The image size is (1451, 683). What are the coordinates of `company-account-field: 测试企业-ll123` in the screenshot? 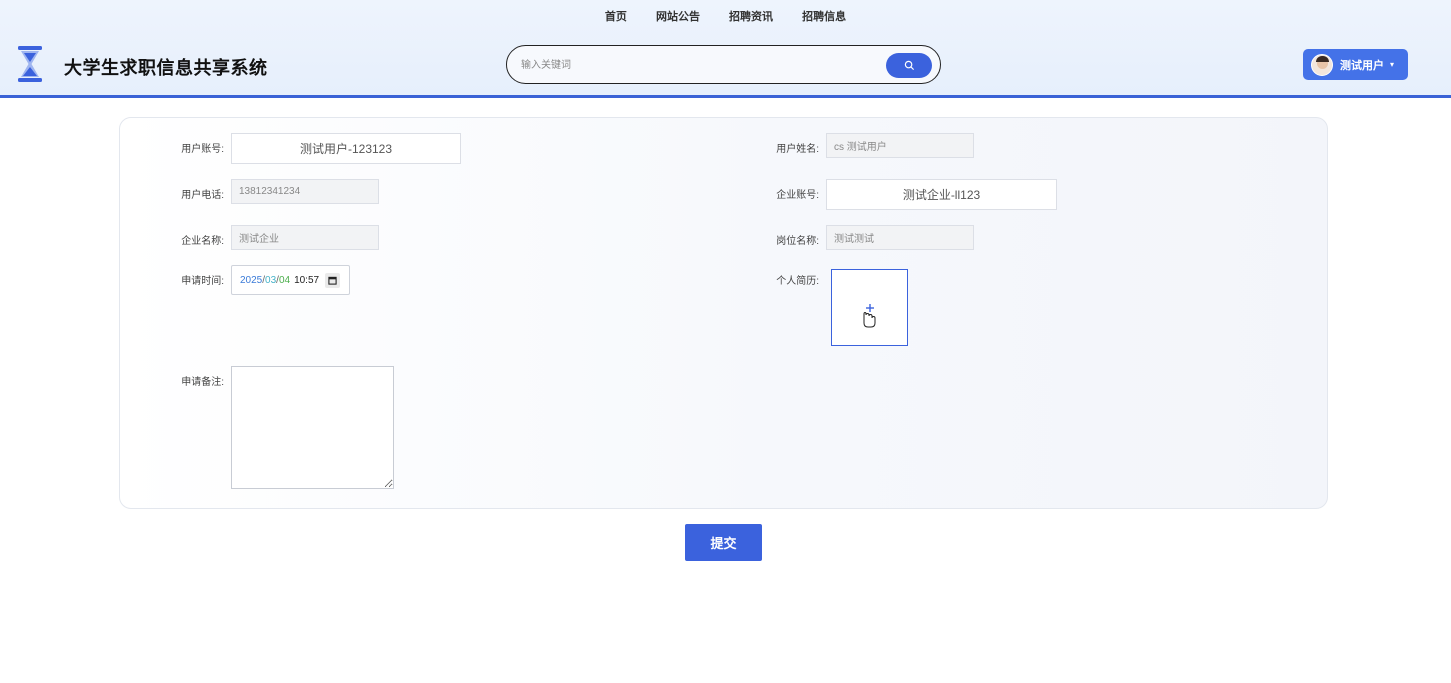 It's located at (941, 194).